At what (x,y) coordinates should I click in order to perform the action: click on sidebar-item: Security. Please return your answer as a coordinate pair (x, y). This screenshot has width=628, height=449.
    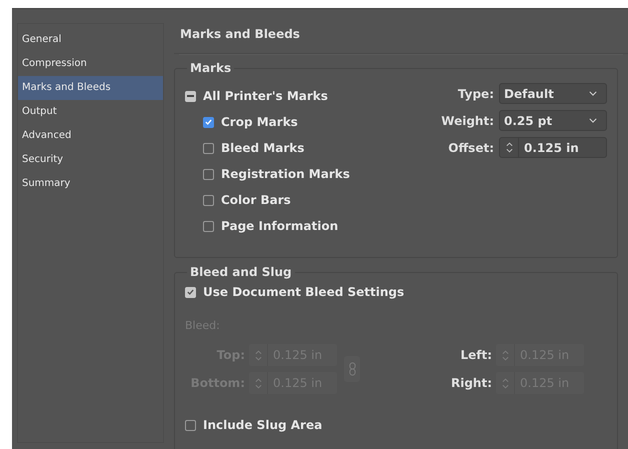
    Looking at the image, I should click on (90, 160).